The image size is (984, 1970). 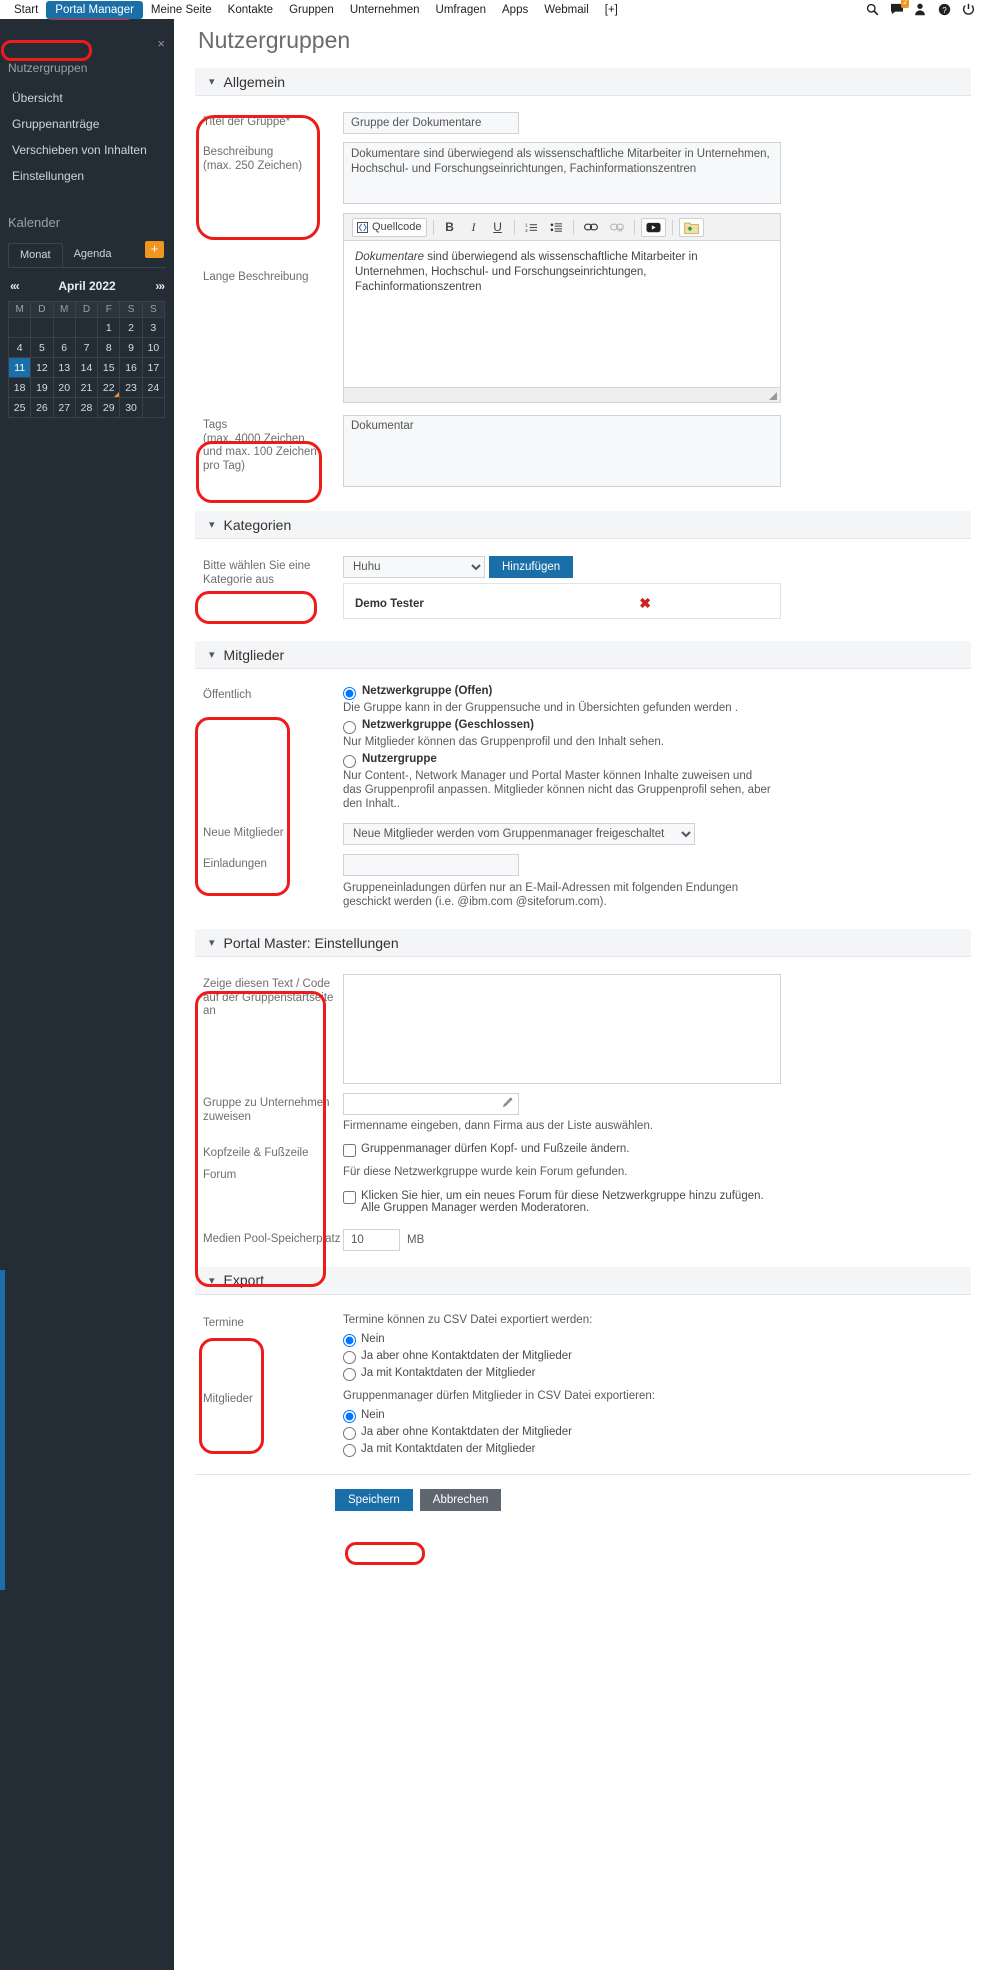 What do you see at coordinates (583, 655) in the screenshot?
I see `section-header-mitglieder: ▾ Mitglieder` at bounding box center [583, 655].